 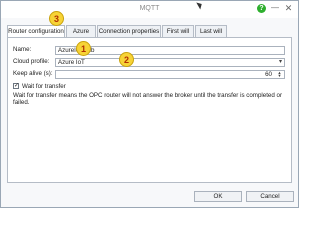 I want to click on keep-alive-value: 60, so click(x=268, y=74).